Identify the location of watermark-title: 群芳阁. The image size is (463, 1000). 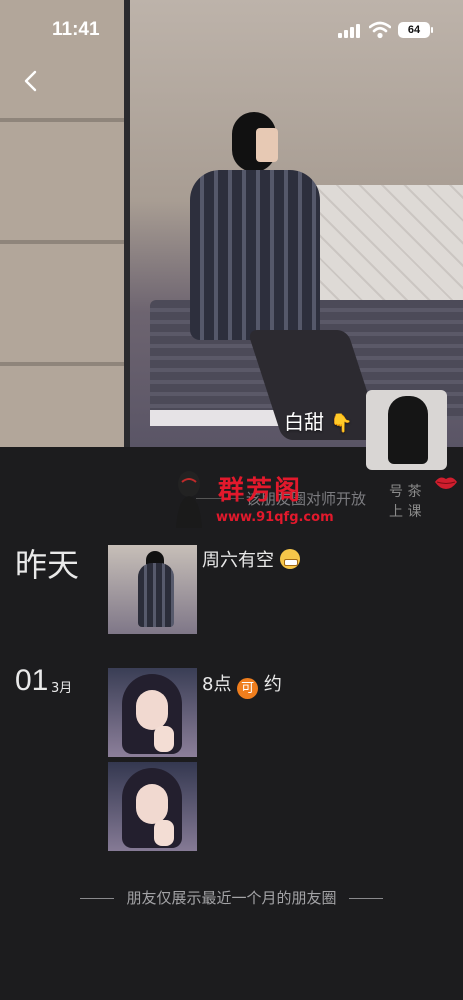
(260, 491).